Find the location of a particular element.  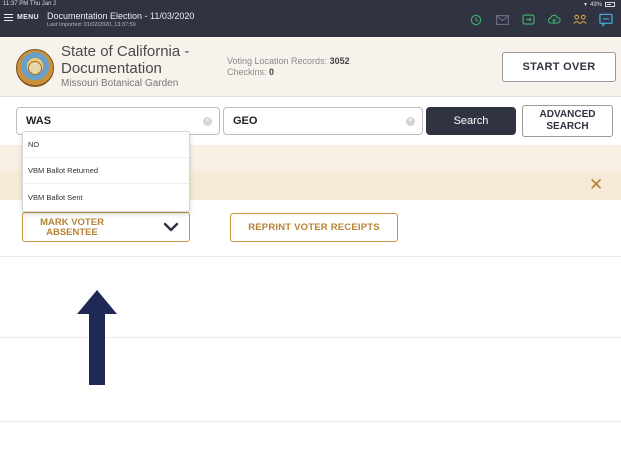

status-right: ▾ 49% is located at coordinates (599, 4).